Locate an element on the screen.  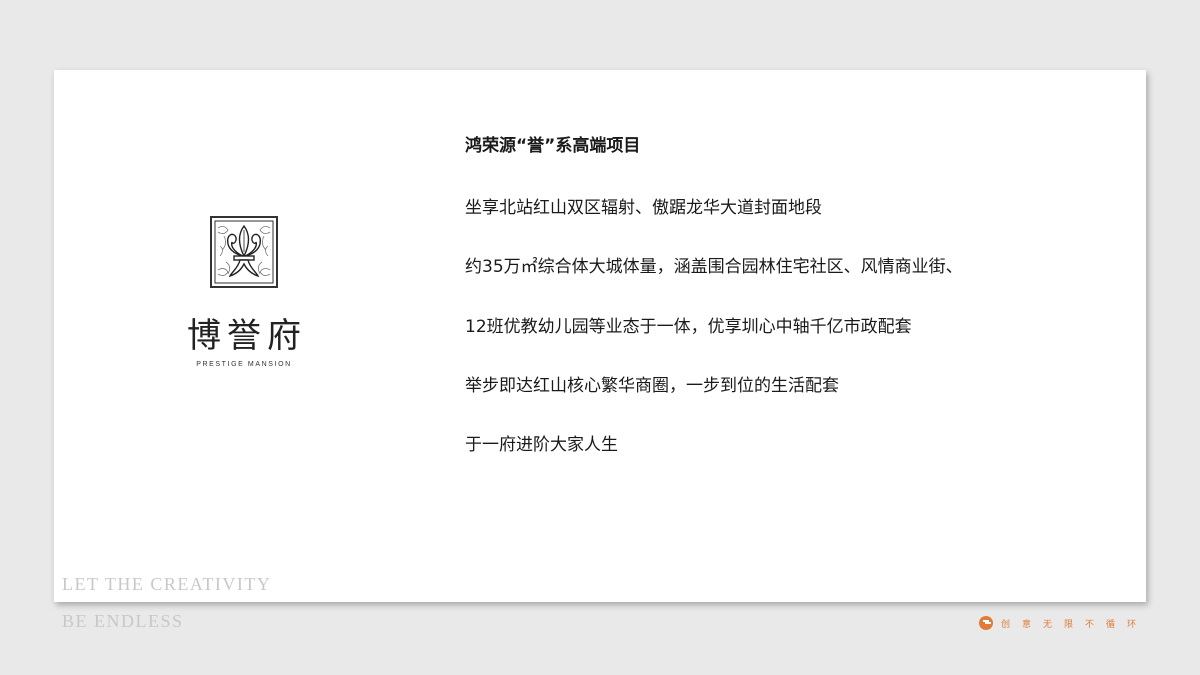
brand-name-en: PRESTIGE MANSION is located at coordinates (244, 364).